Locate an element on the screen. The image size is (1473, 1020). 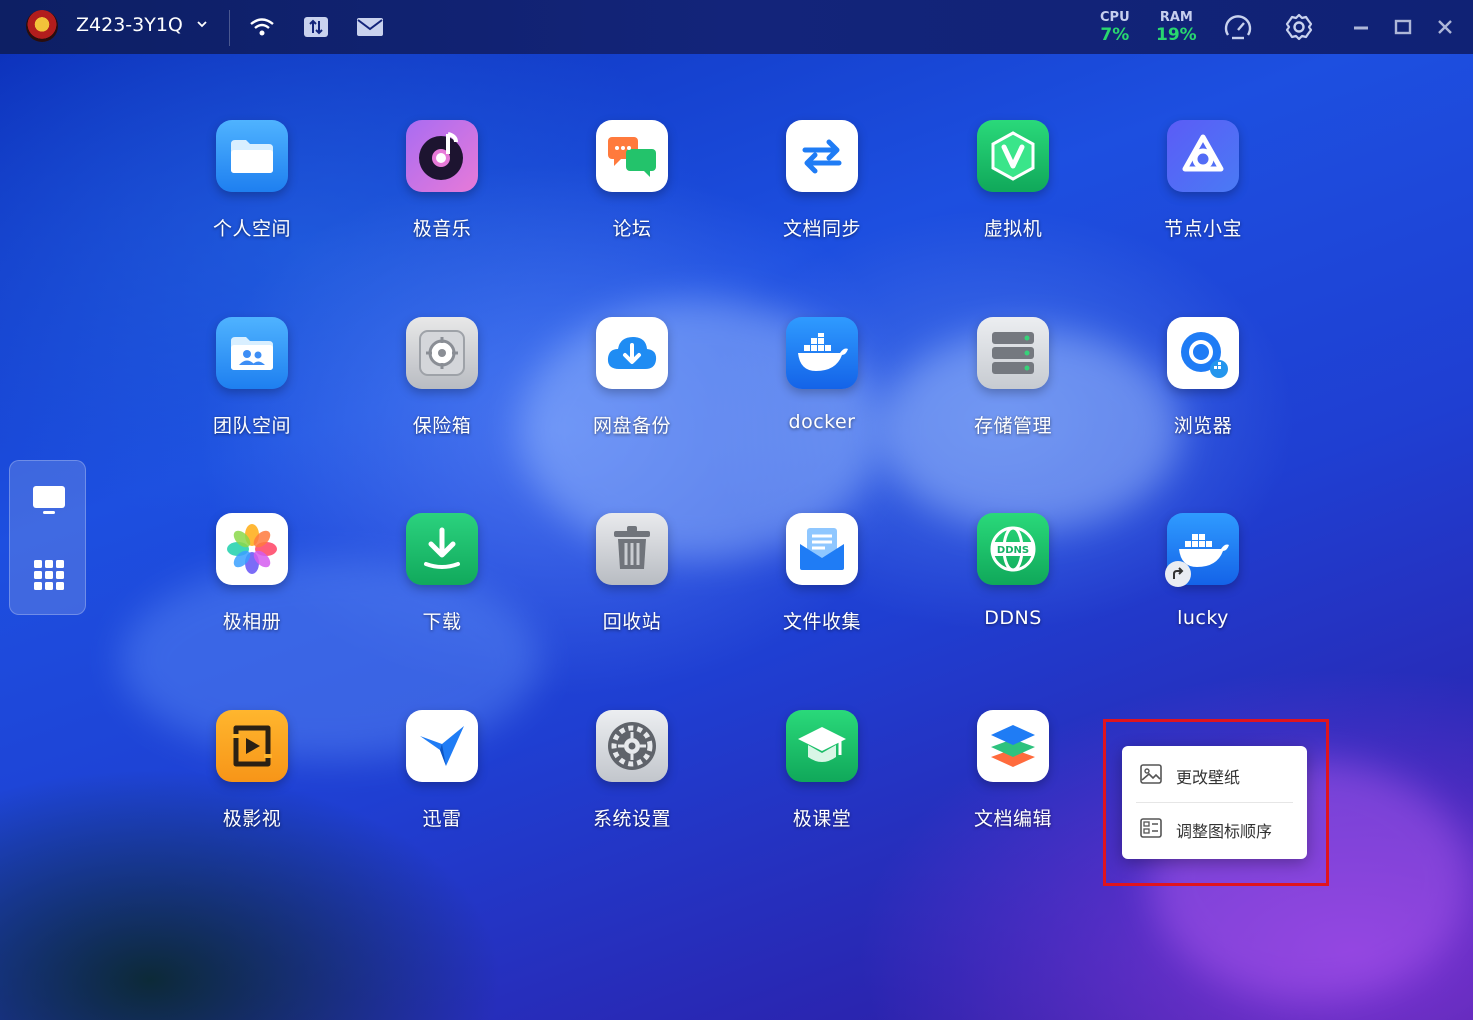
app-node: 节点小宝 is located at coordinates (1203, 180).